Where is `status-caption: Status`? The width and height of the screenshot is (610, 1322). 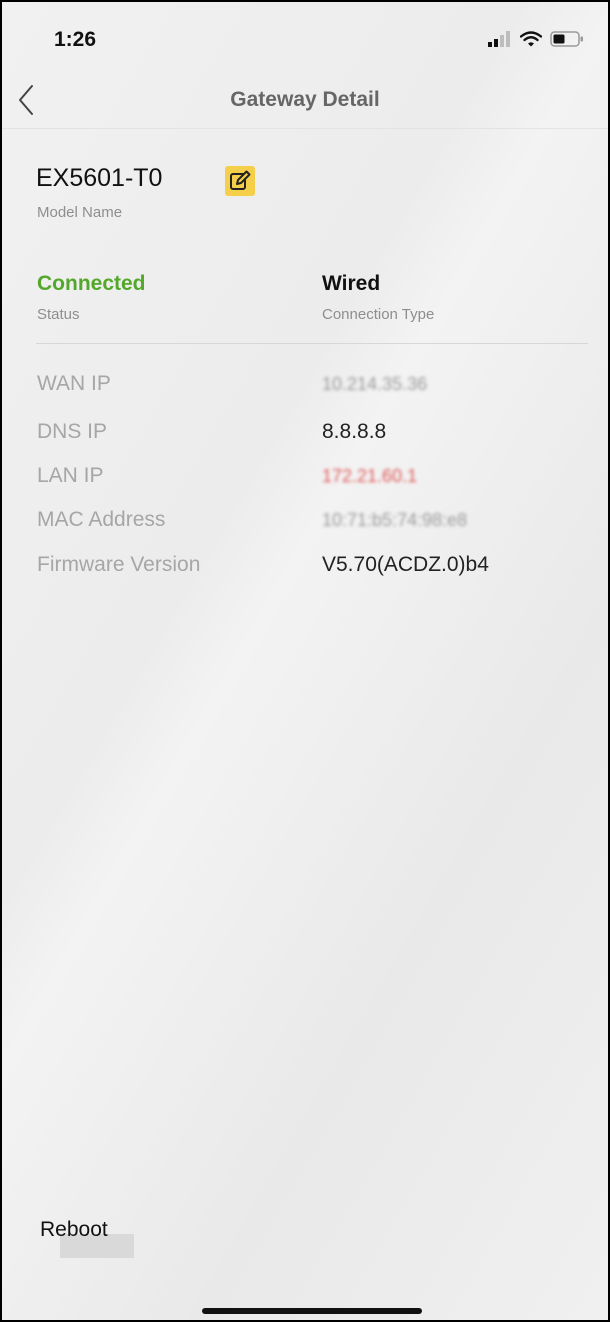 status-caption: Status is located at coordinates (58, 314).